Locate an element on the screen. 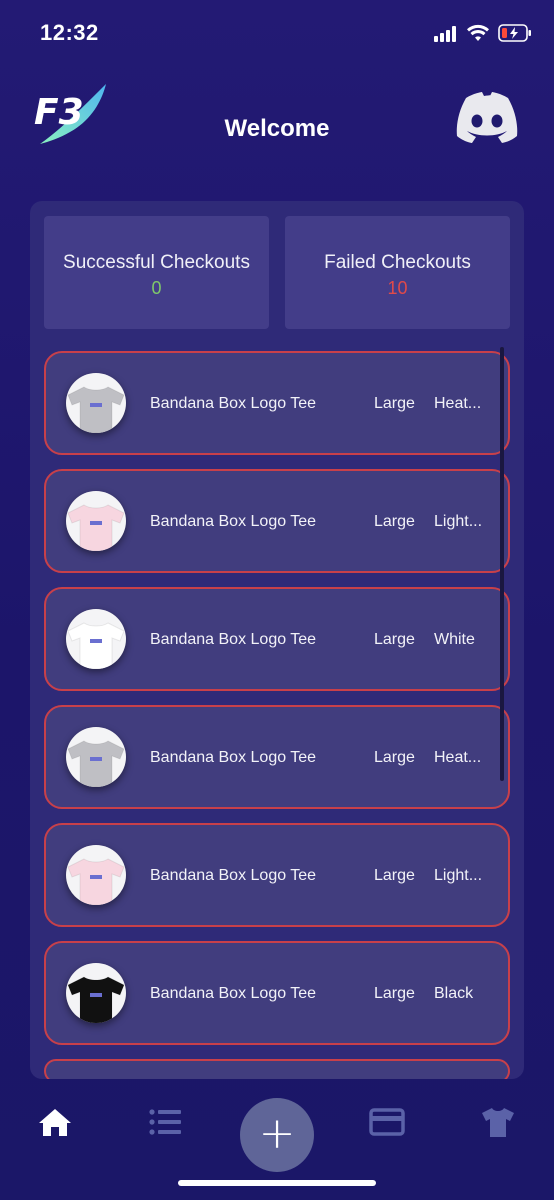 The height and width of the screenshot is (1200, 554). signal-icon is located at coordinates (446, 34).